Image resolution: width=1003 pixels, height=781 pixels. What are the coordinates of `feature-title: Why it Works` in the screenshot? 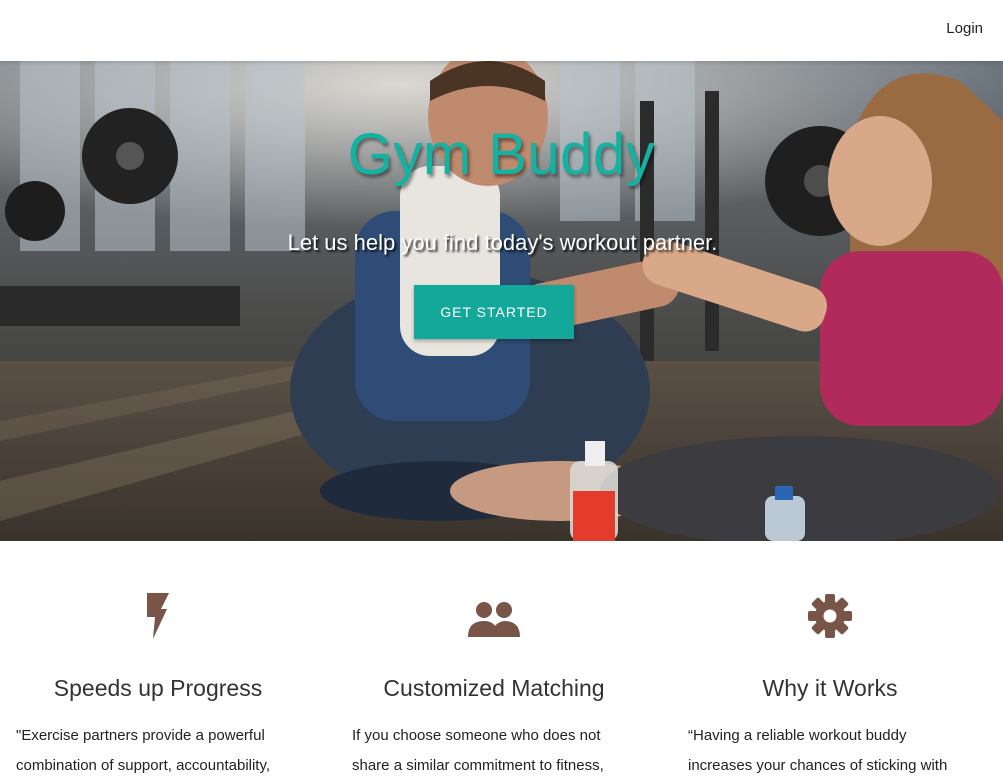 It's located at (830, 688).